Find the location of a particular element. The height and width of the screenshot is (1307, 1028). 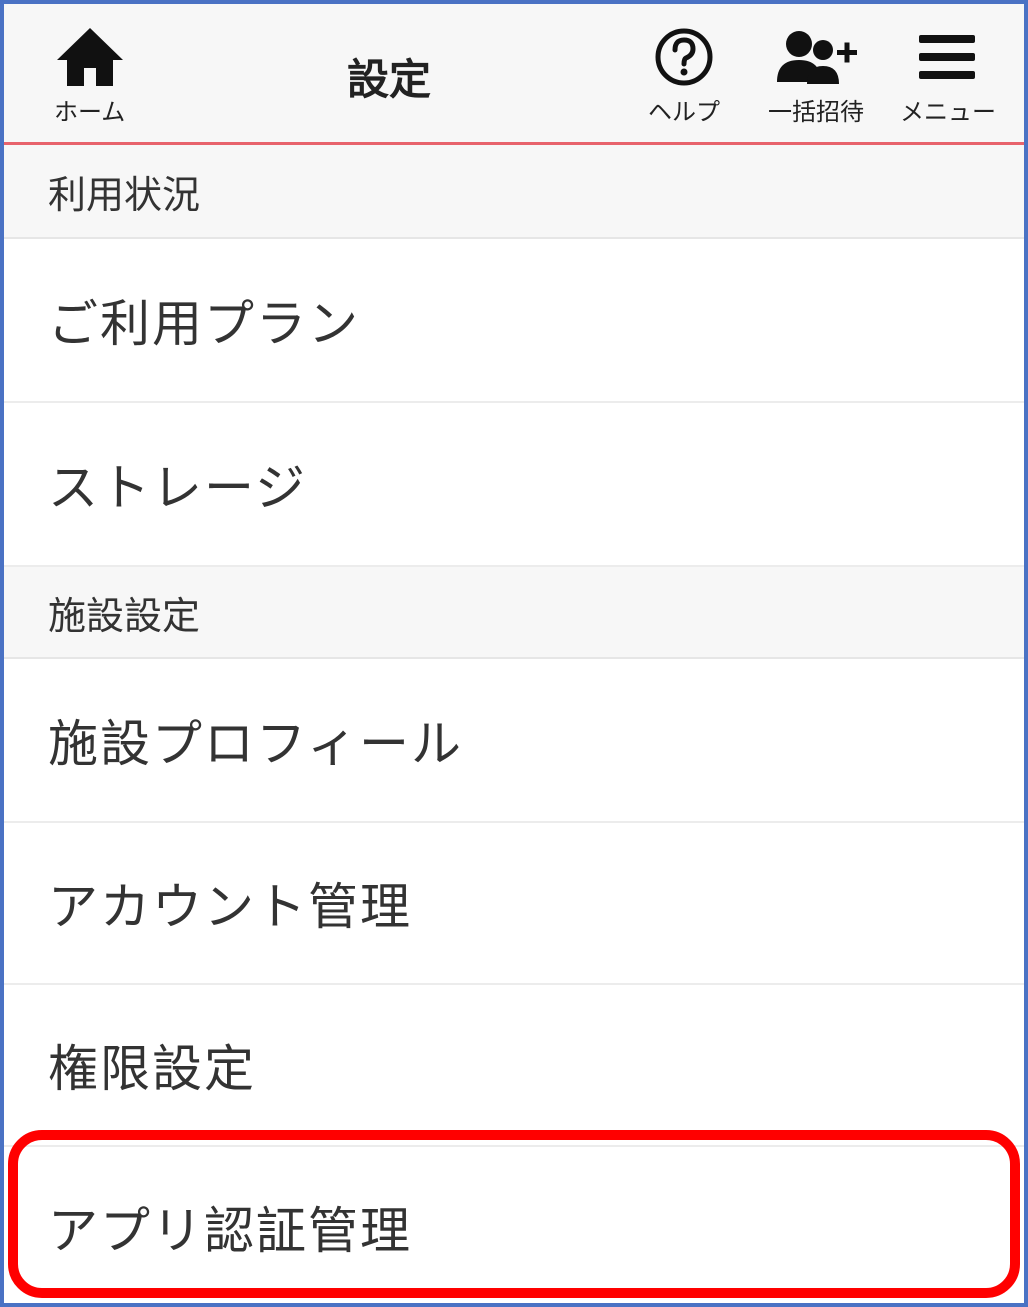

menu-item-label: 施設プロフィール is located at coordinates (255, 744).